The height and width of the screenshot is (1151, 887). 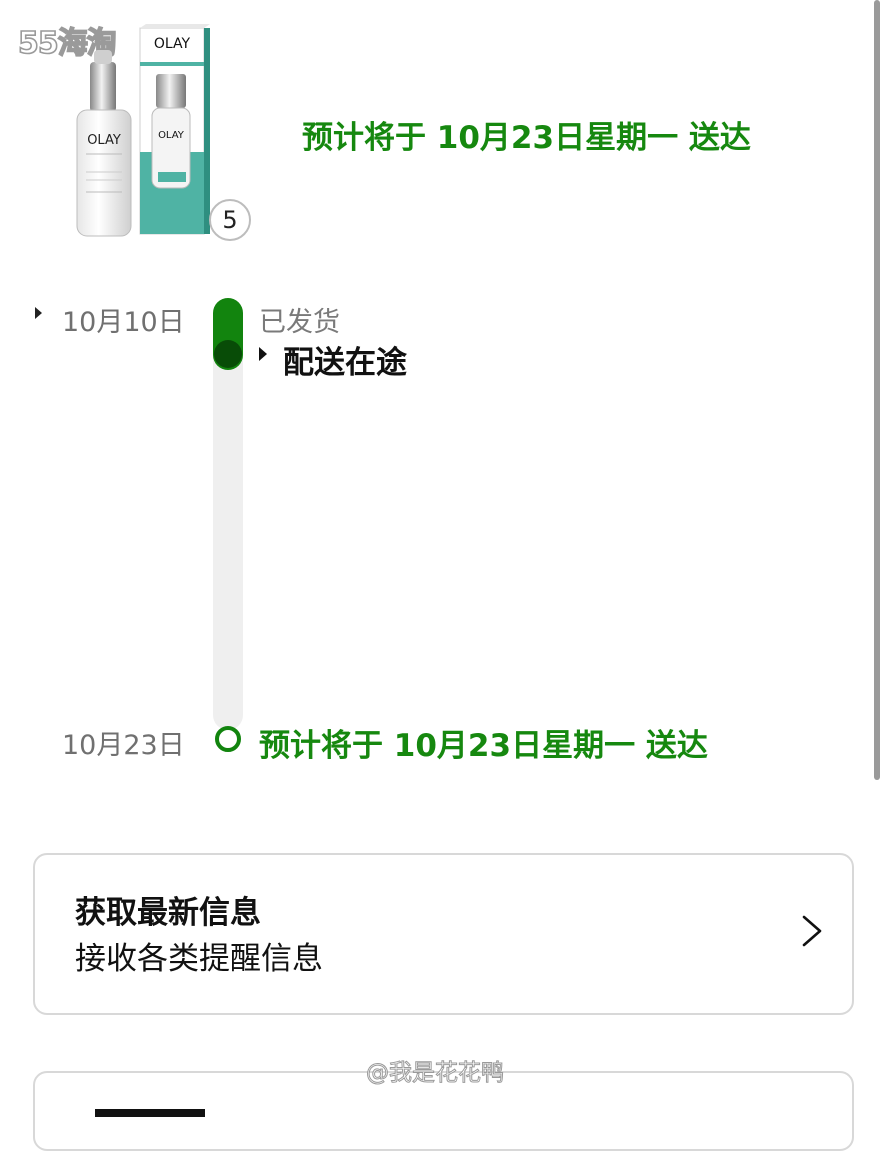 What do you see at coordinates (172, 44) in the screenshot?
I see `box-brand: OLAY` at bounding box center [172, 44].